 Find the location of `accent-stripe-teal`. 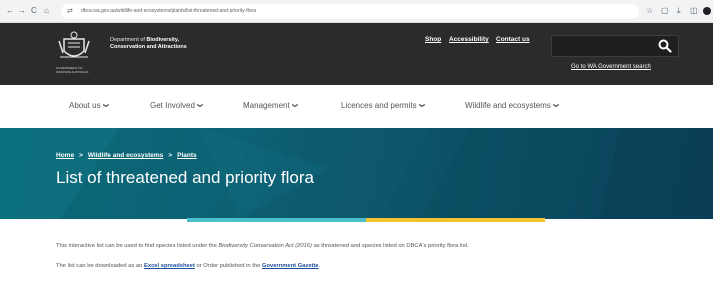

accent-stripe-teal is located at coordinates (276, 220).